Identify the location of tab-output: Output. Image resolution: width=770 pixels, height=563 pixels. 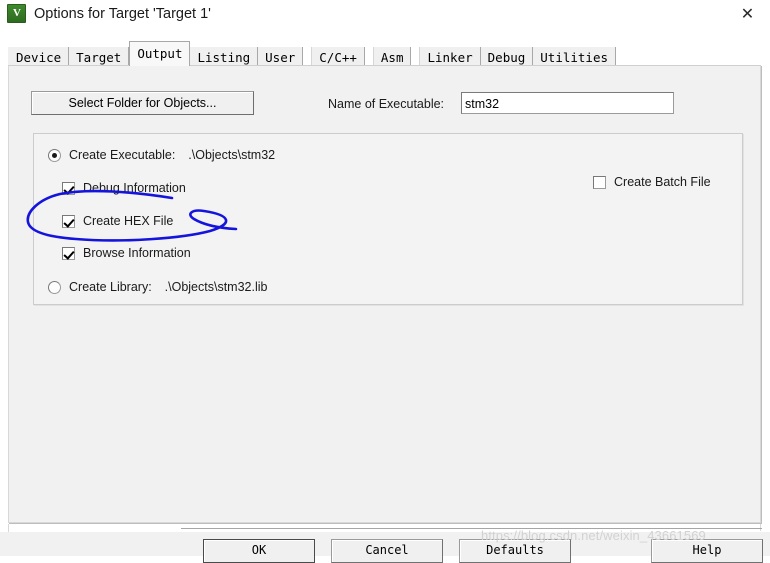
(160, 53).